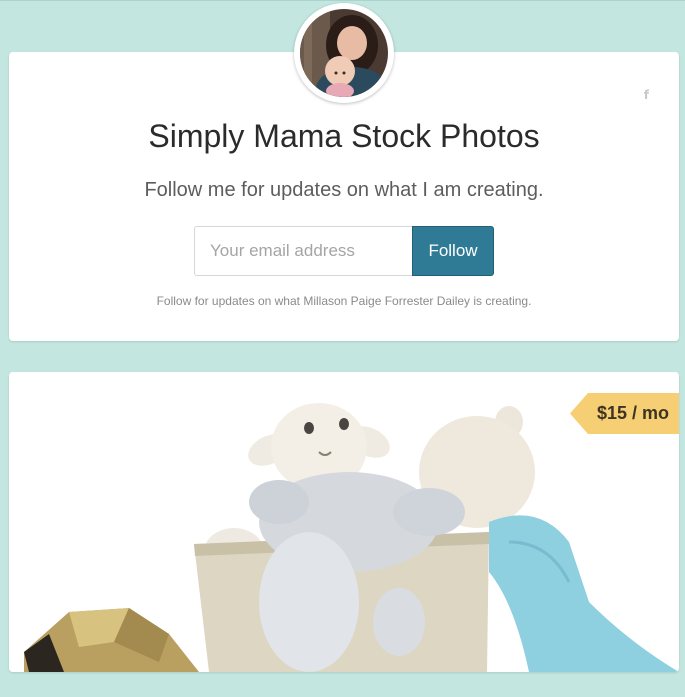  I want to click on avatar, so click(344, 53).